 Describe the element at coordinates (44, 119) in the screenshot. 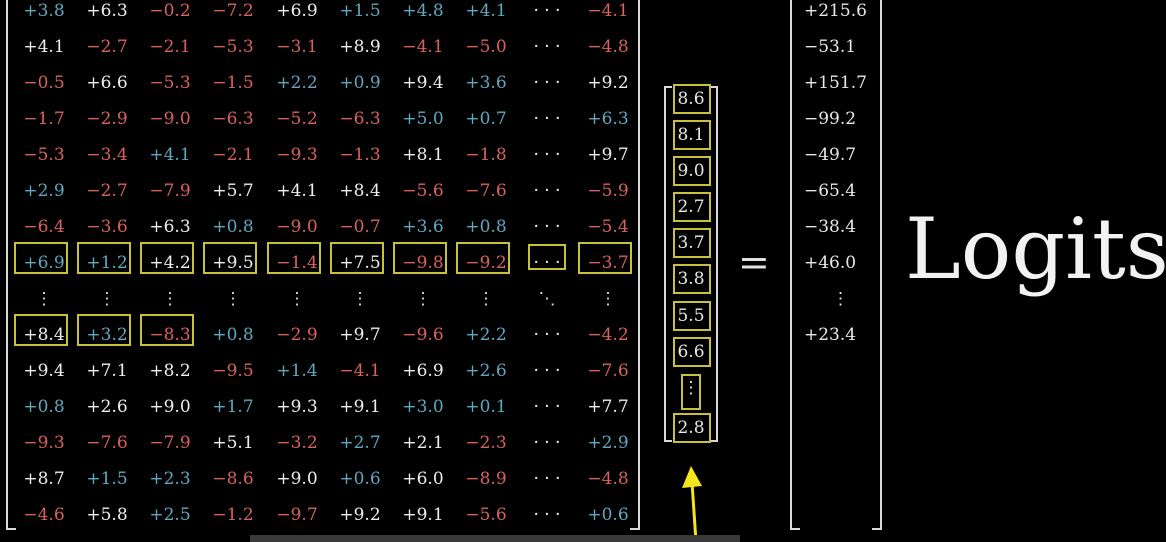

I see `matrix-cell: −1.7` at that location.